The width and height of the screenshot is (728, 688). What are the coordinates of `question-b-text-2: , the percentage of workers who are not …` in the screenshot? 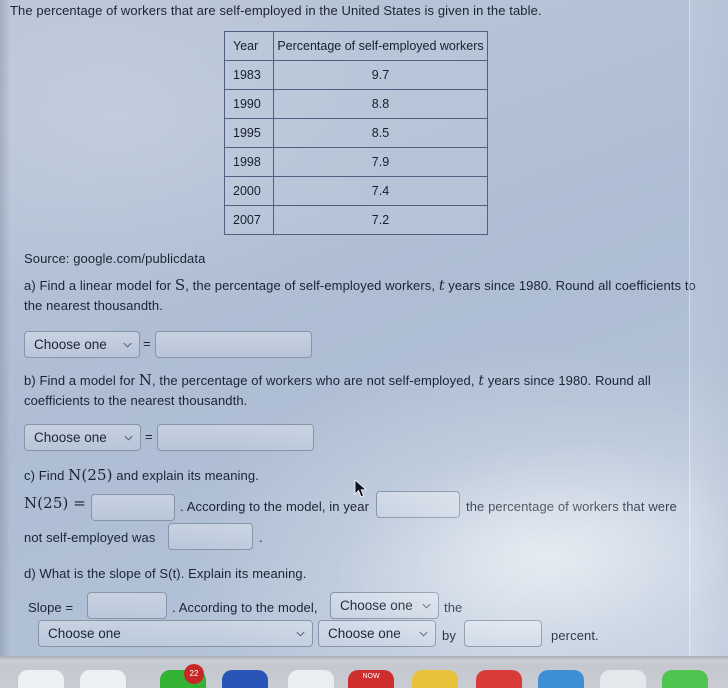 It's located at (315, 380).